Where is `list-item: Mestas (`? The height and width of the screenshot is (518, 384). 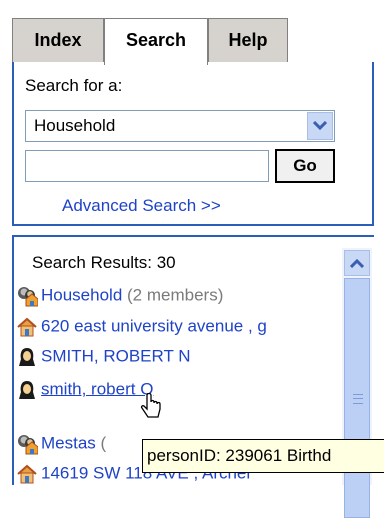 list-item: Mestas ( is located at coordinates (61, 444).